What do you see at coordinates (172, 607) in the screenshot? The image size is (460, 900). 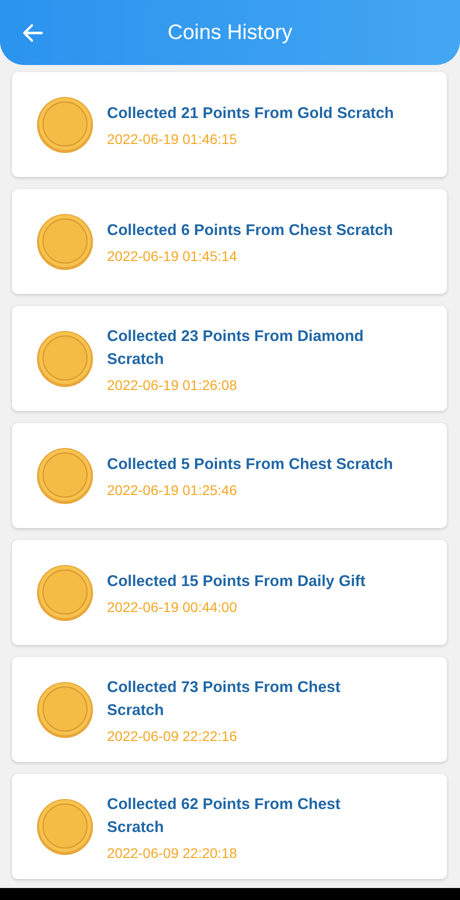 I see `entry-timestamp: 2022-06-19 00:44:00` at bounding box center [172, 607].